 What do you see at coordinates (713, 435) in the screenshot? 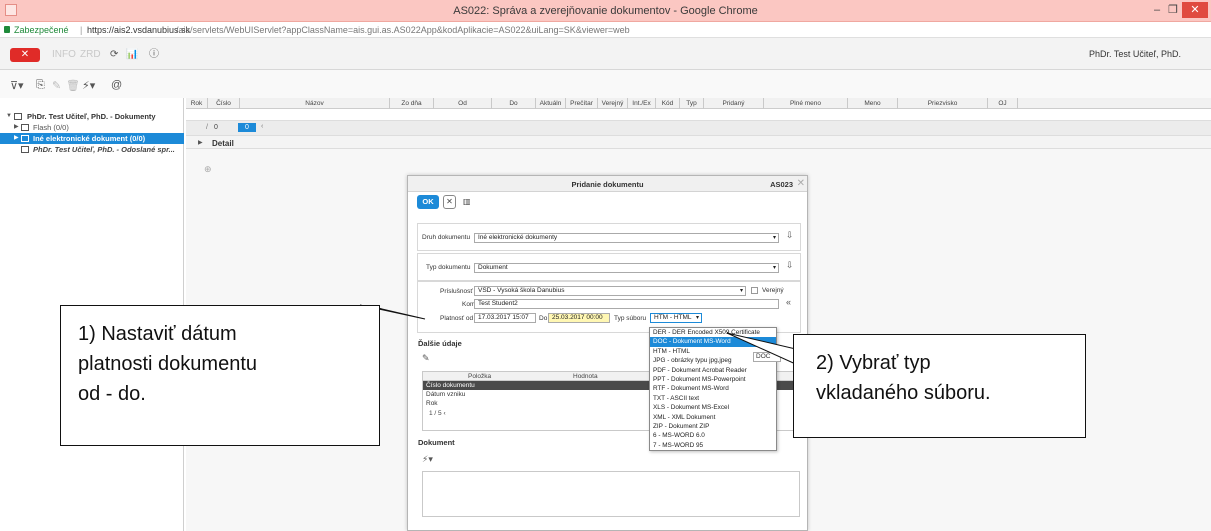
I see `file-type-option: 6 - MS-WORD 6.0` at bounding box center [713, 435].